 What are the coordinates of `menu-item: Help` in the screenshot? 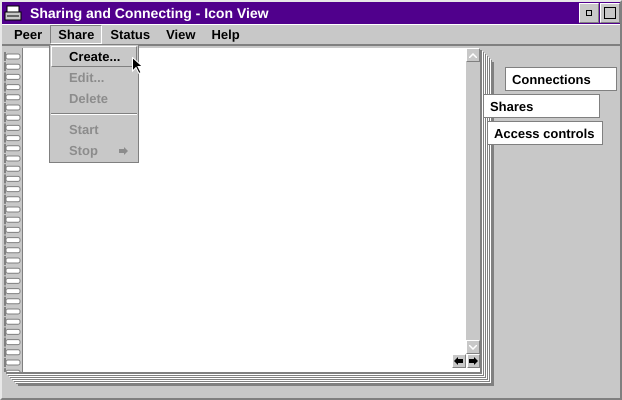 It's located at (225, 34).